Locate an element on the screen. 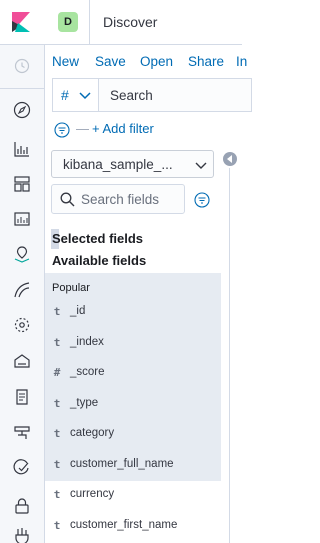 The image size is (320, 543). machine-learning-icon is located at coordinates (22, 290).